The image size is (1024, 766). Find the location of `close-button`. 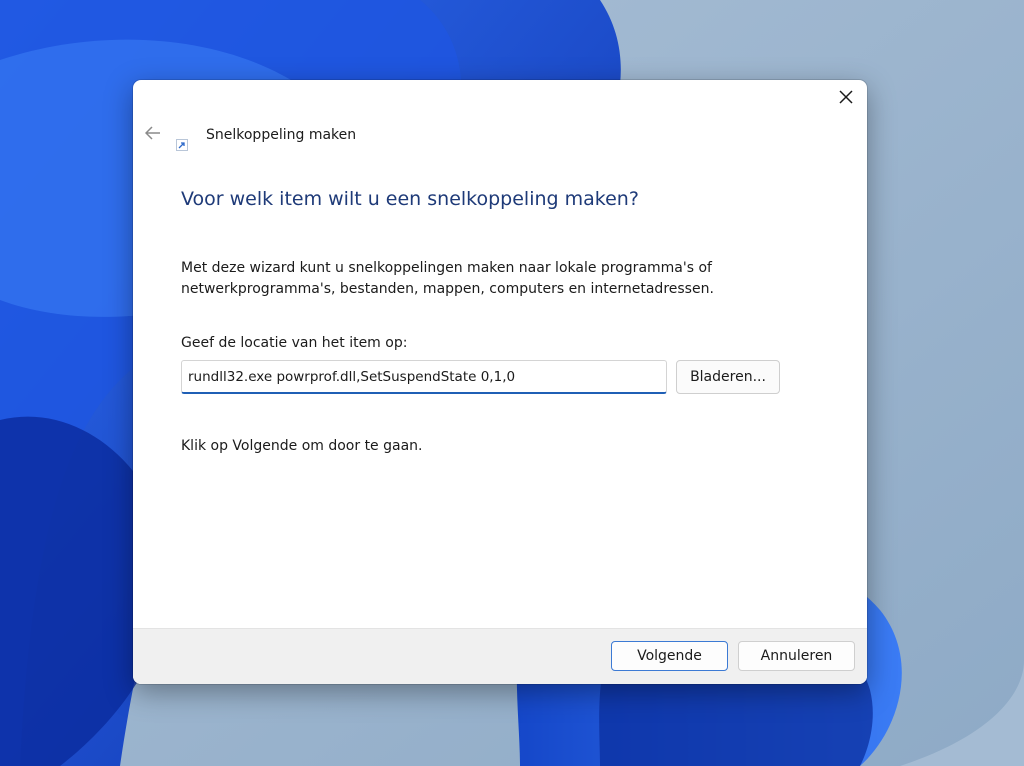

close-button is located at coordinates (846, 98).